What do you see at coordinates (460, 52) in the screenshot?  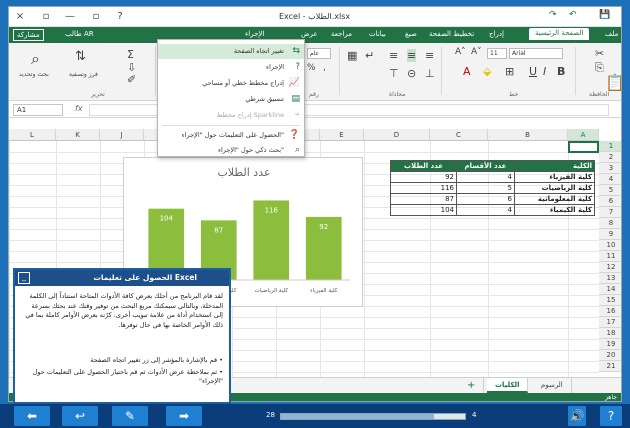 I see `grow-font-icon: A˄` at bounding box center [460, 52].